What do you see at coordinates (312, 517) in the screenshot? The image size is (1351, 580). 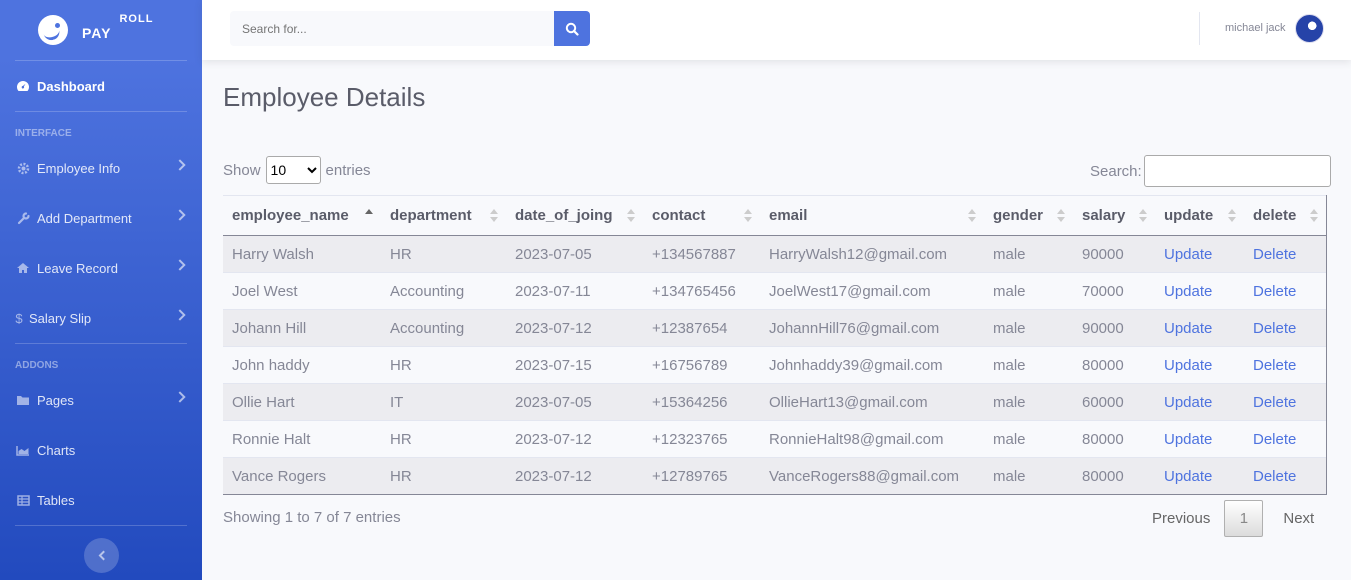 I see `table-info: Showing 1 to 7 of 7 entries` at bounding box center [312, 517].